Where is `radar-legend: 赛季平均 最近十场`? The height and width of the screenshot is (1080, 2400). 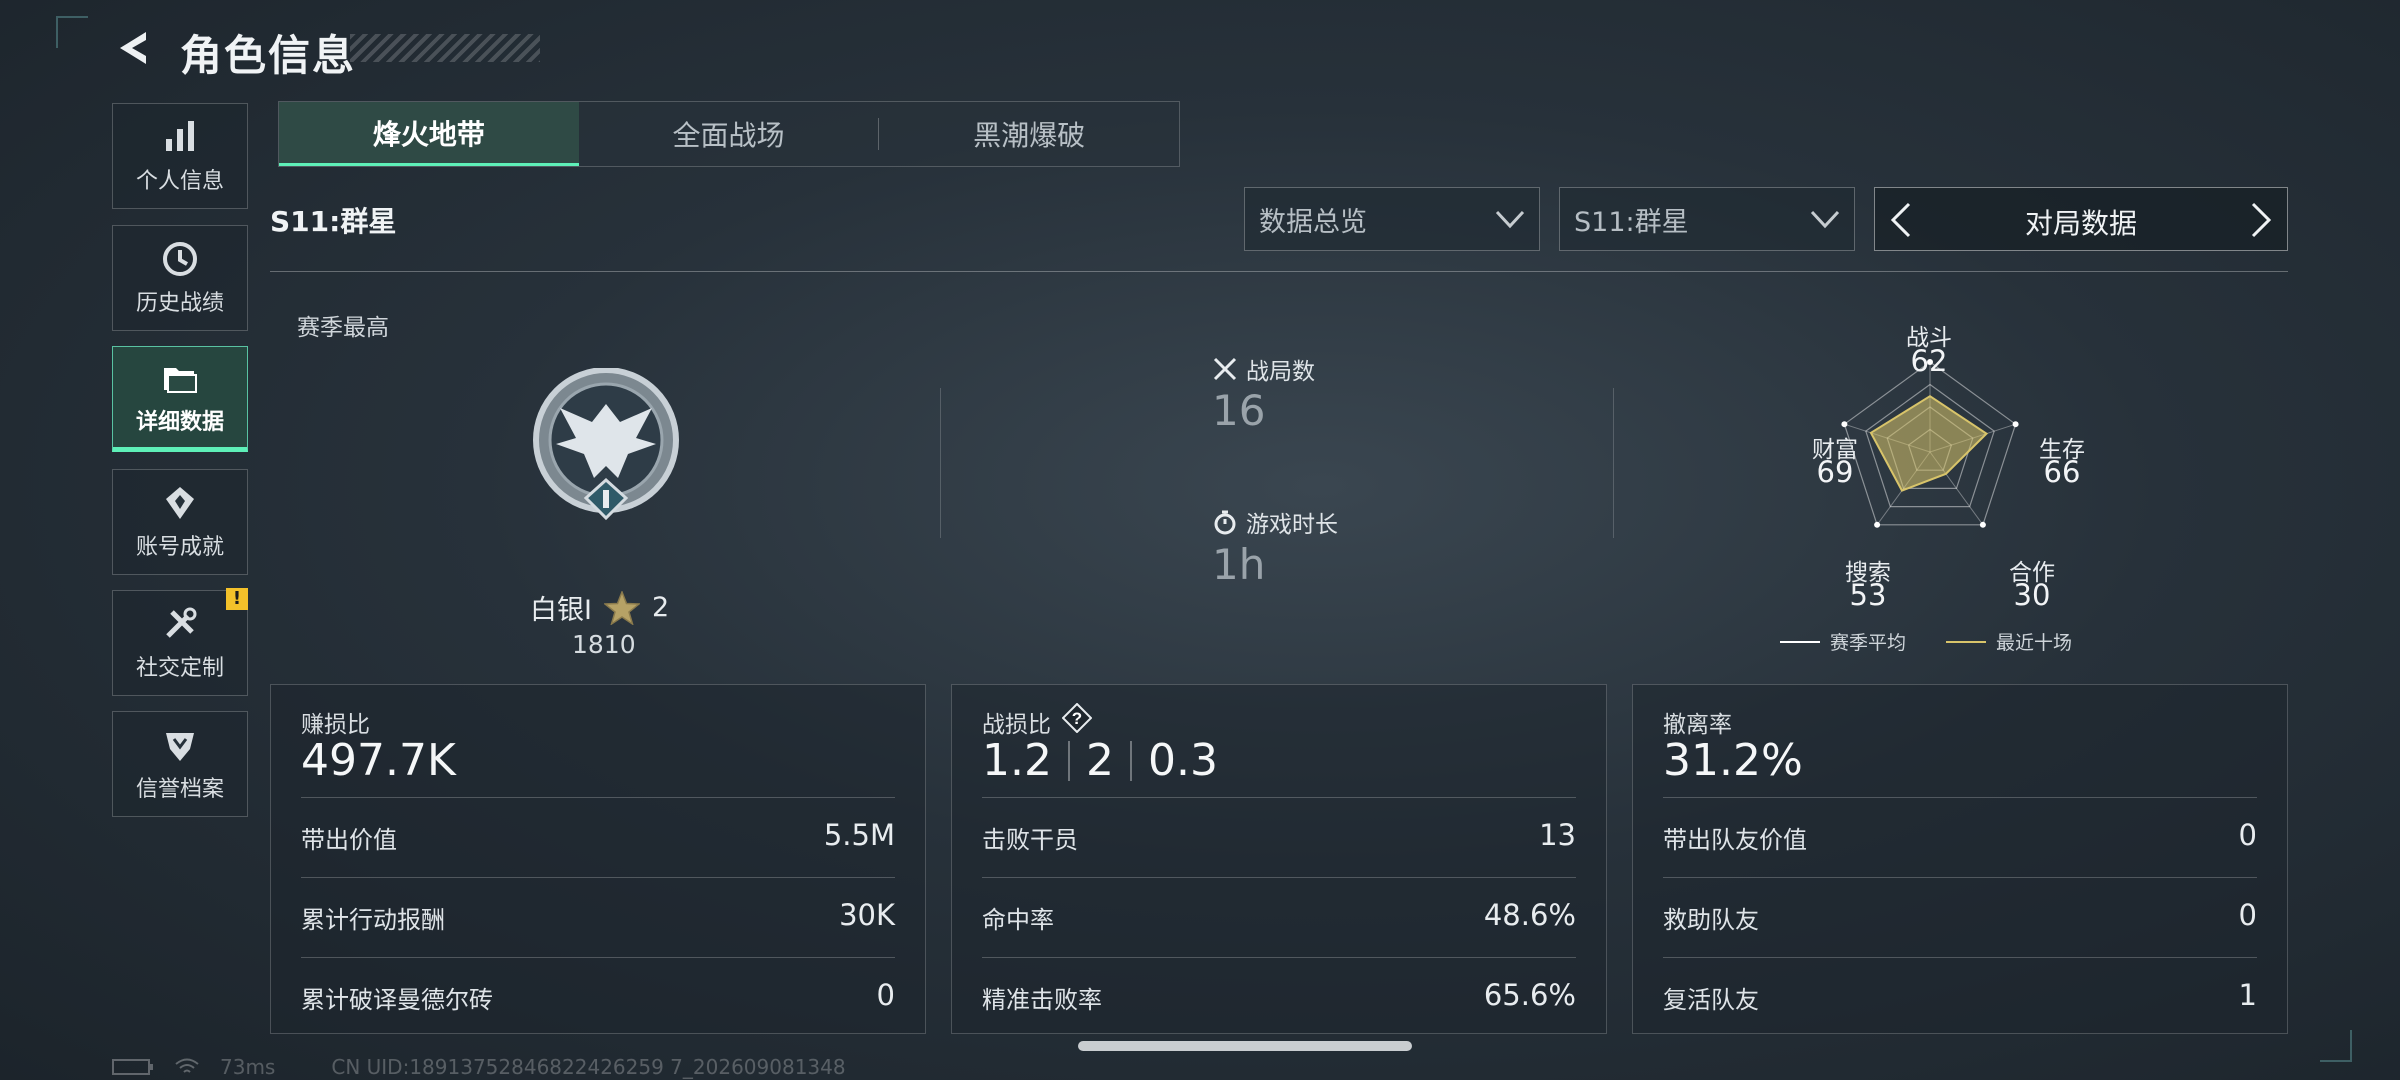
radar-legend: 赛季平均 最近十场 is located at coordinates (1926, 641).